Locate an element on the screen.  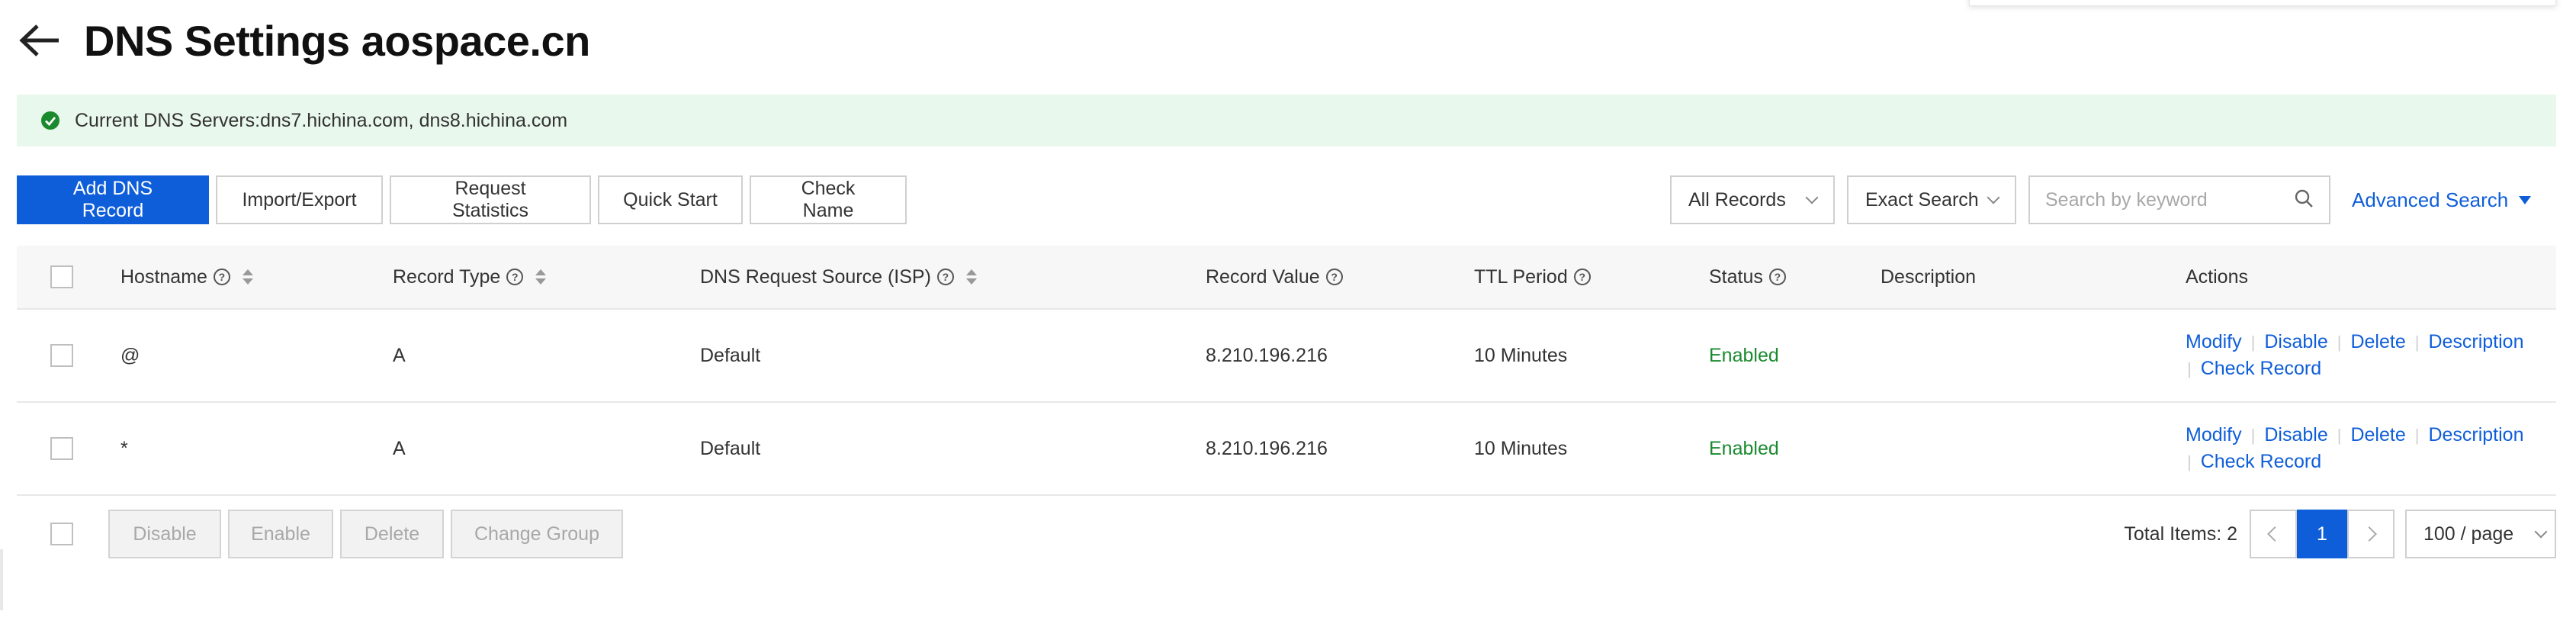
column-record-value-label: Record Value is located at coordinates (1263, 276).